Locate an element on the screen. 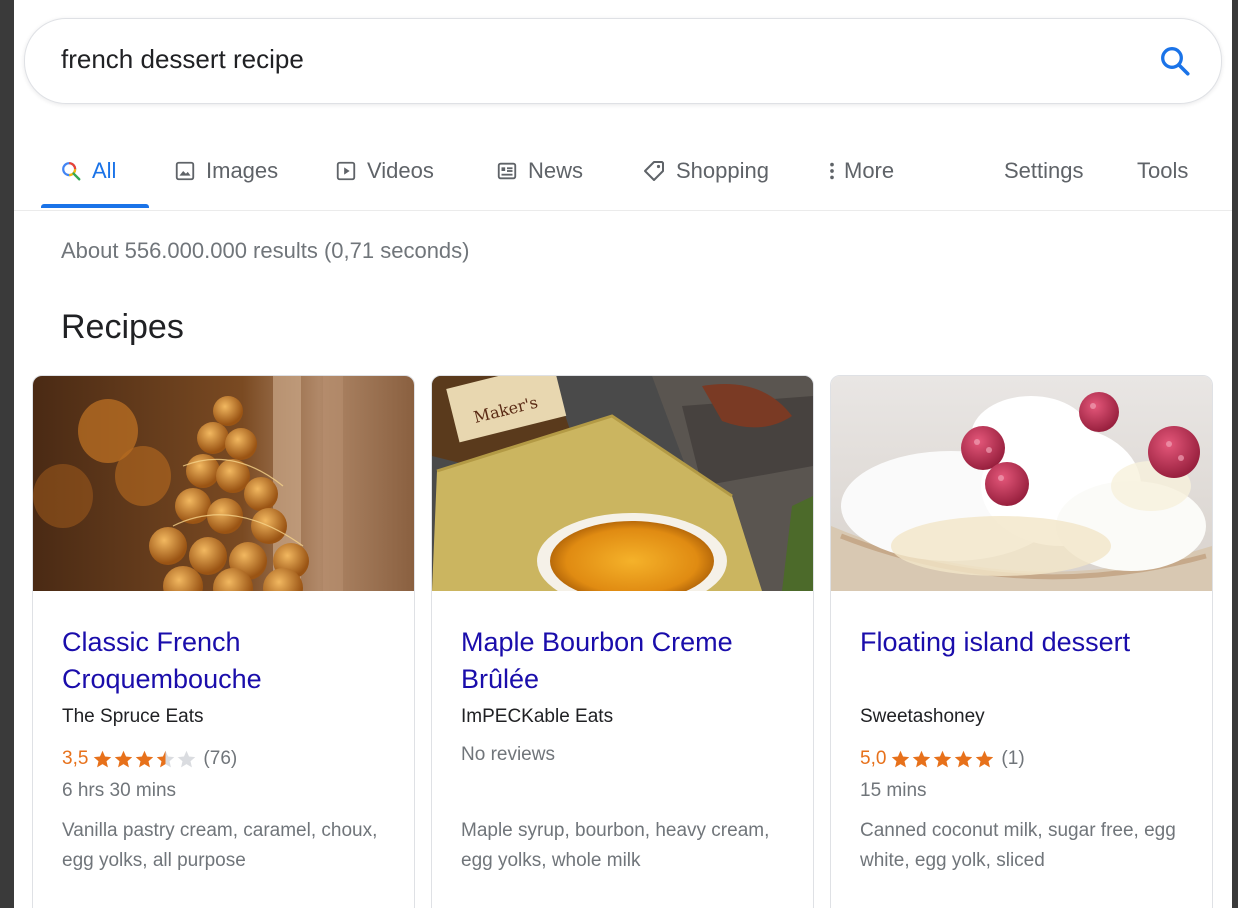 Image resolution: width=1238 pixels, height=908 pixels. recipe-rating: 3,5 (76) is located at coordinates (149, 759).